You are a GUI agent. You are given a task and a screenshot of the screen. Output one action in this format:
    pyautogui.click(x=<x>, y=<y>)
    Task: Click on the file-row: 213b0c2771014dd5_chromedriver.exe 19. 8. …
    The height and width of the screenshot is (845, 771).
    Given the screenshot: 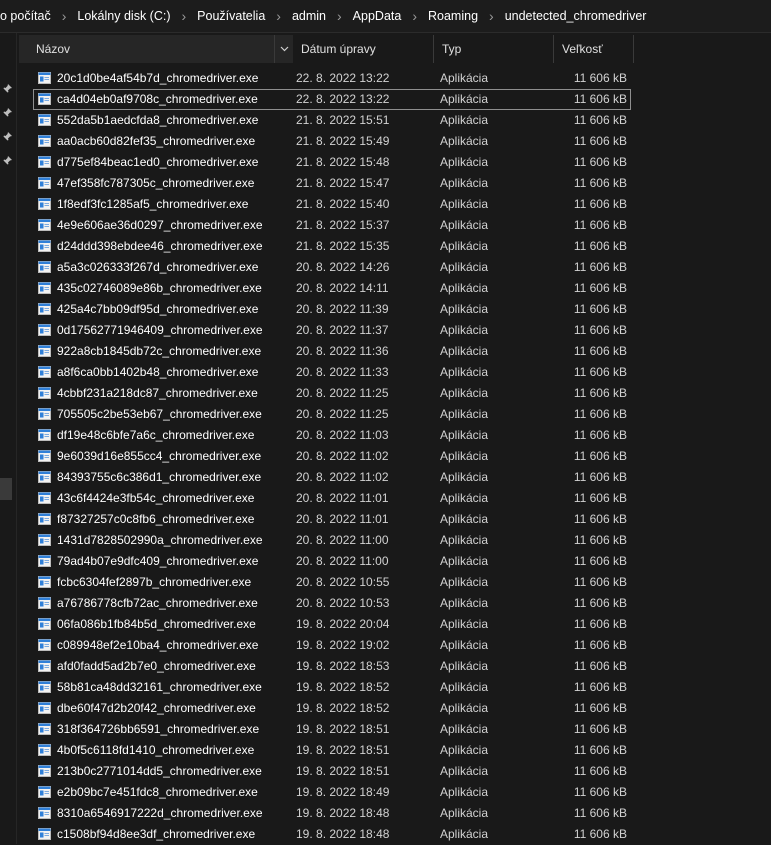 What is the action you would take?
    pyautogui.click(x=402, y=771)
    